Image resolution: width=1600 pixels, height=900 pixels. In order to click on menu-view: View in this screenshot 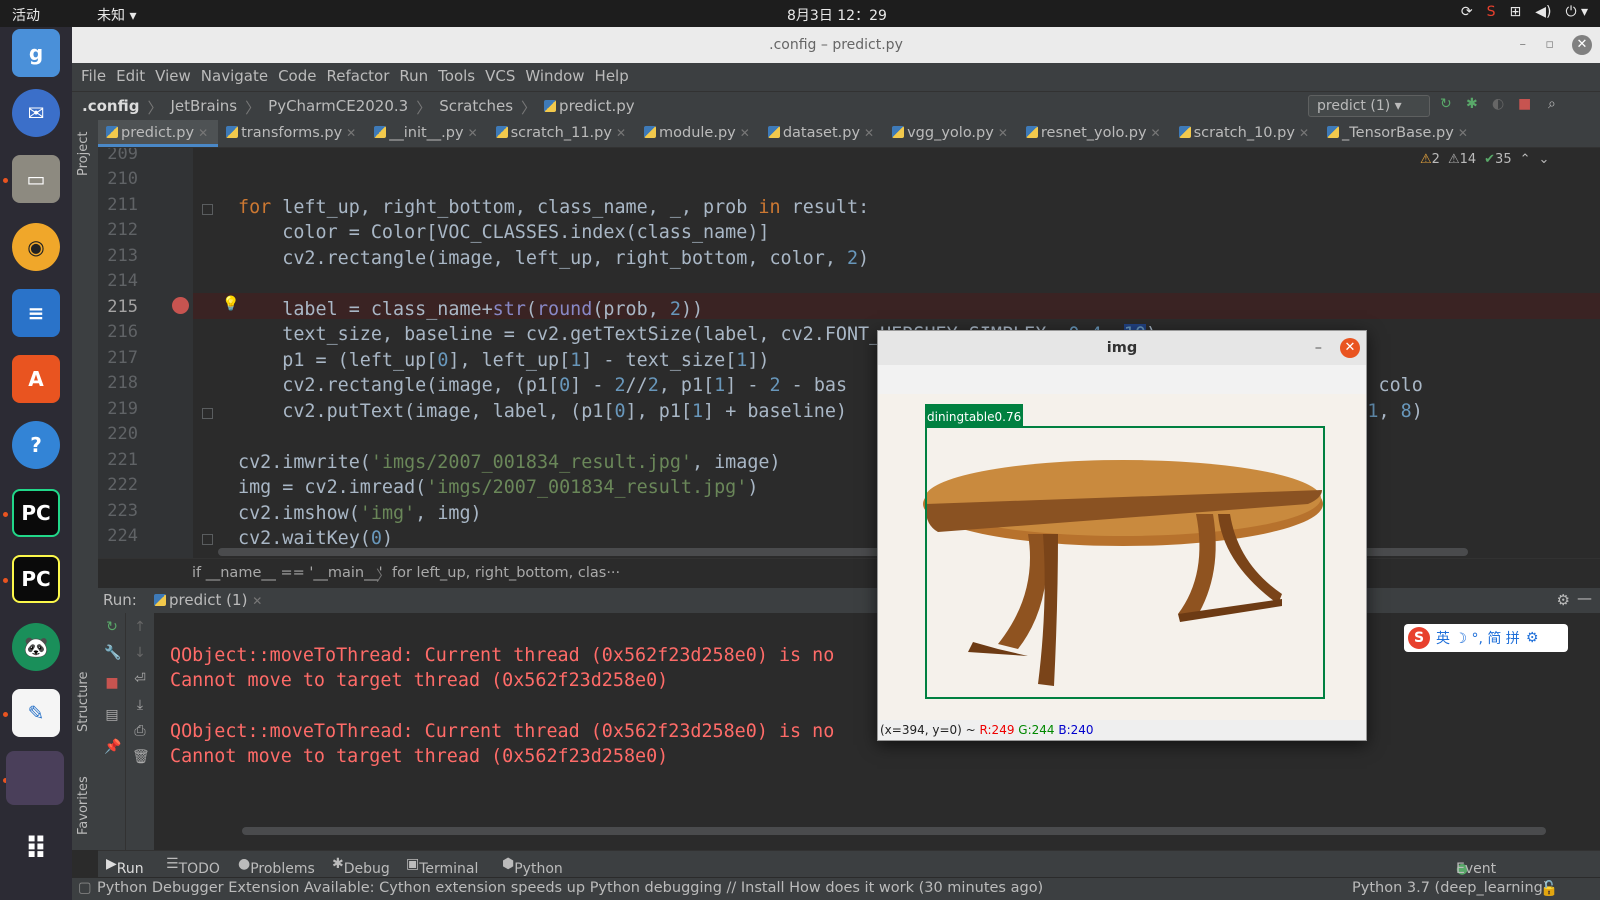, I will do `click(173, 77)`.